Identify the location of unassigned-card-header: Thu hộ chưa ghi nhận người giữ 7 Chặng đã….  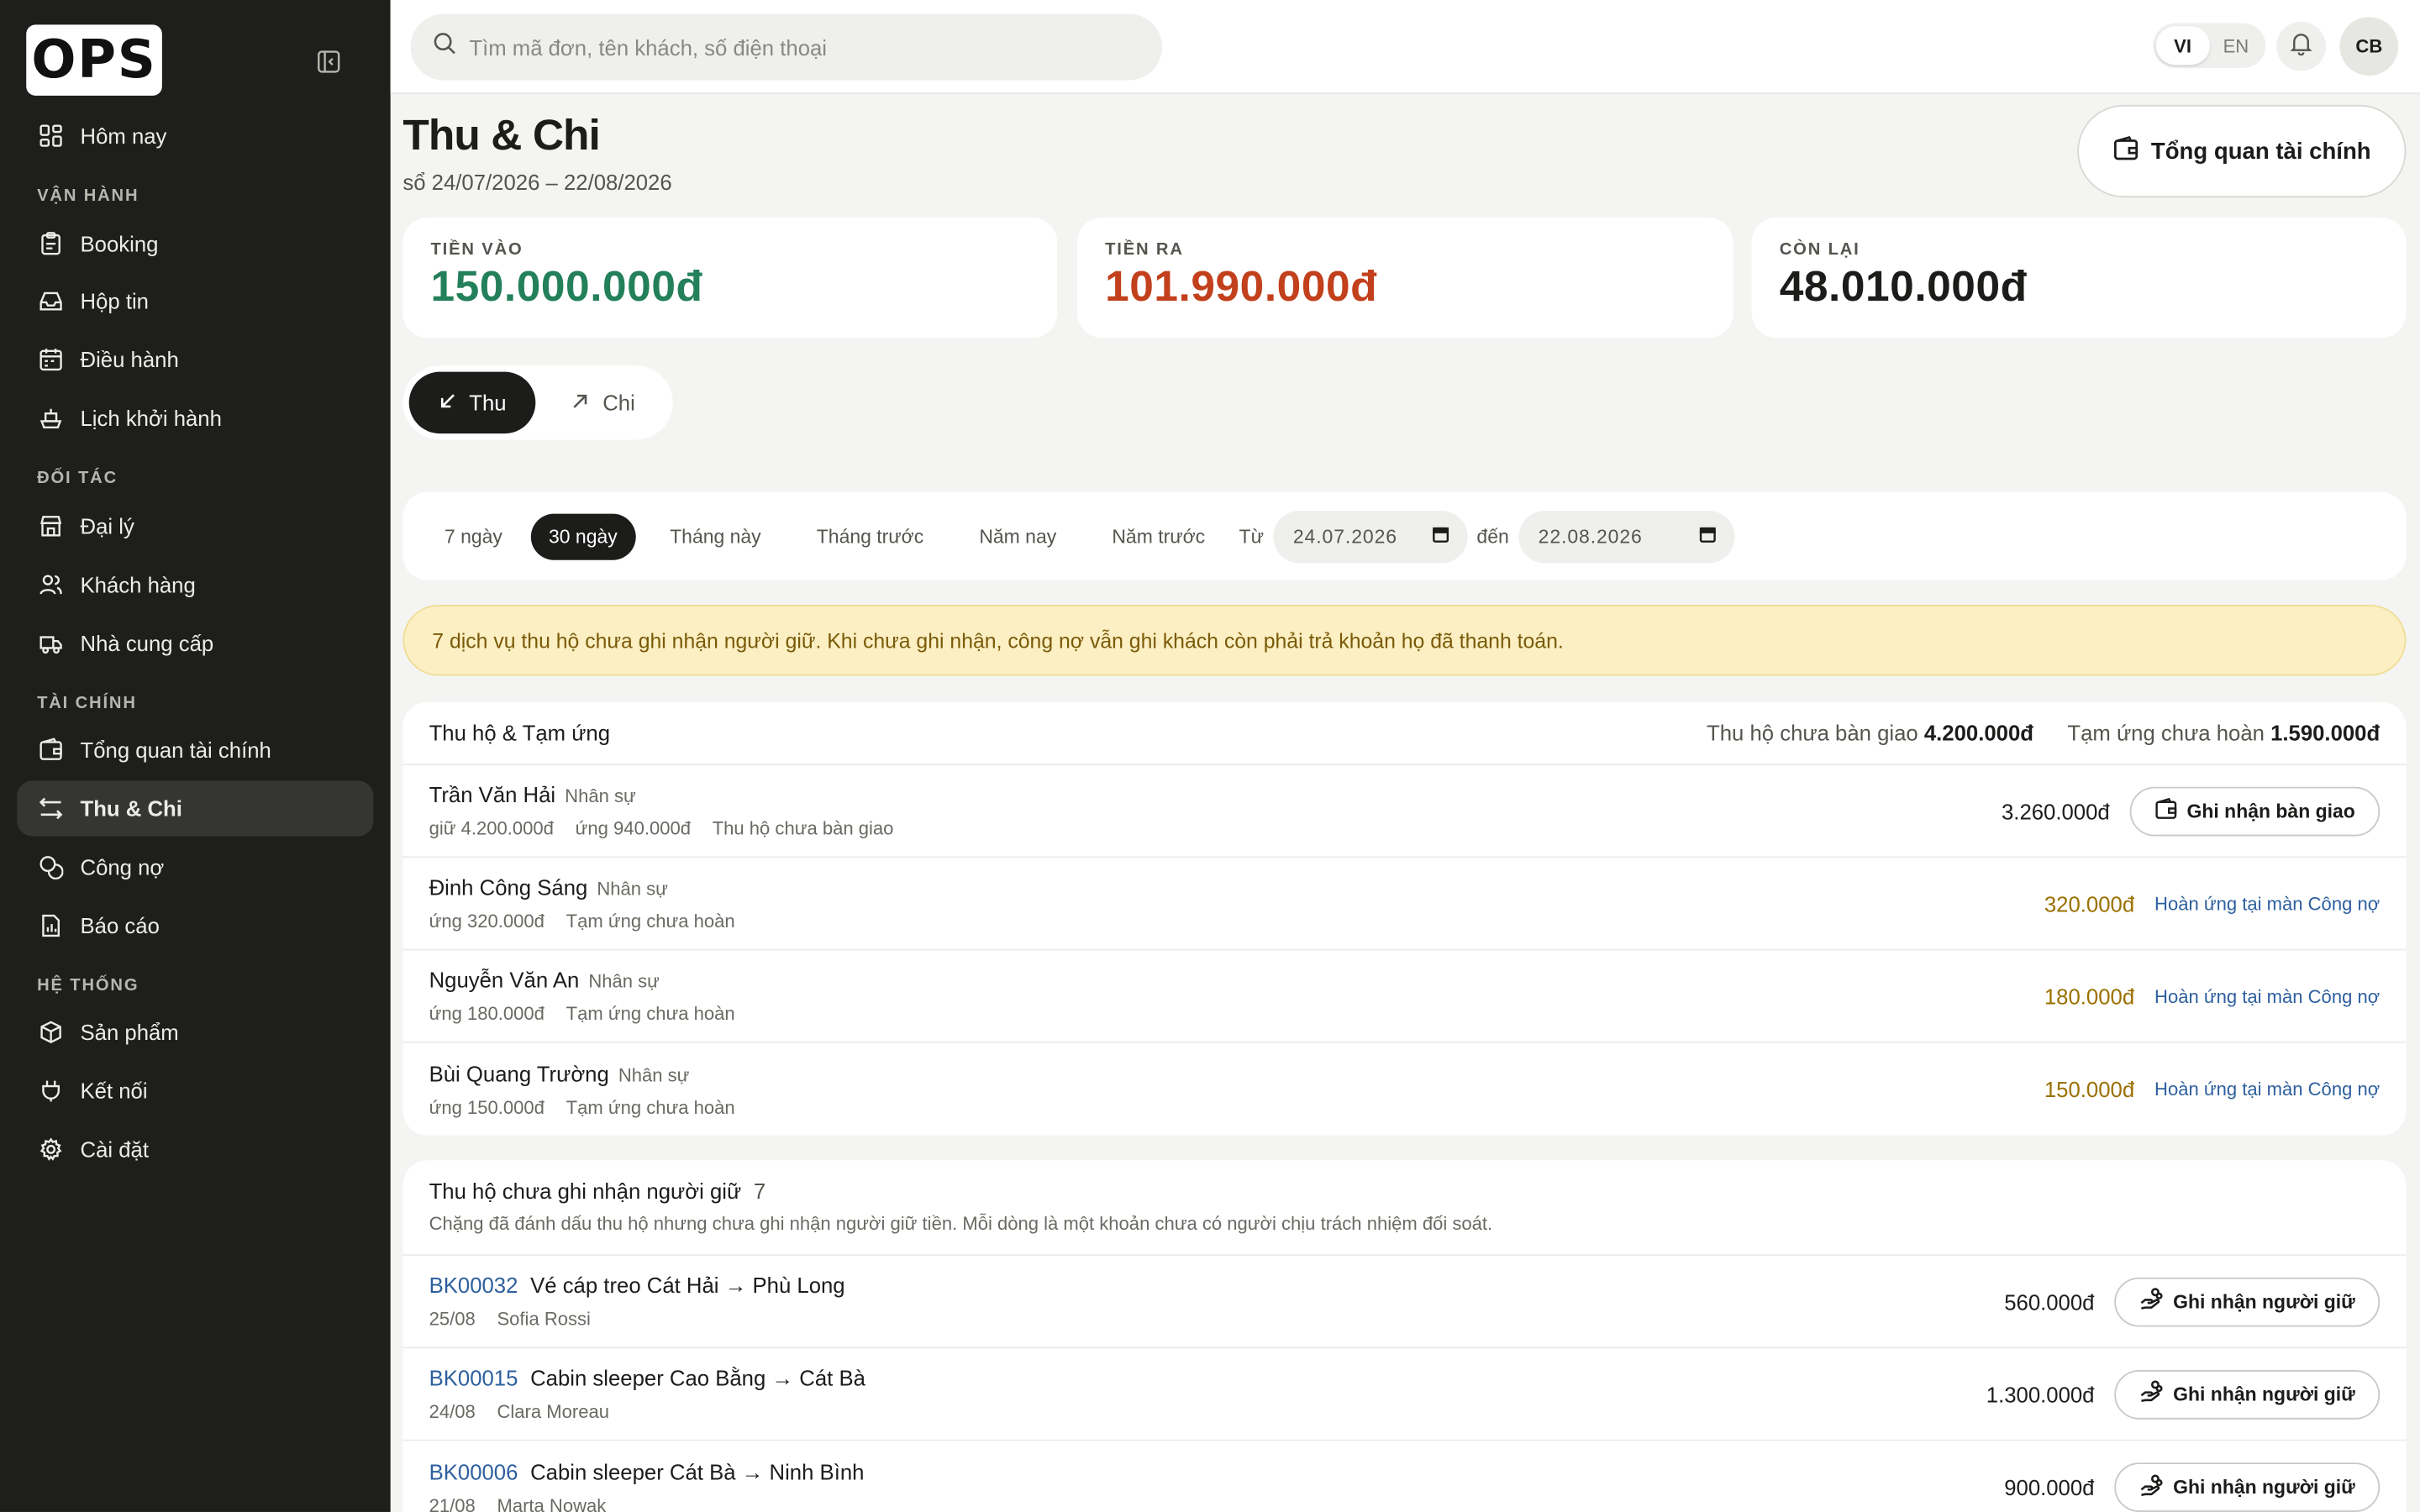
(1405, 1208).